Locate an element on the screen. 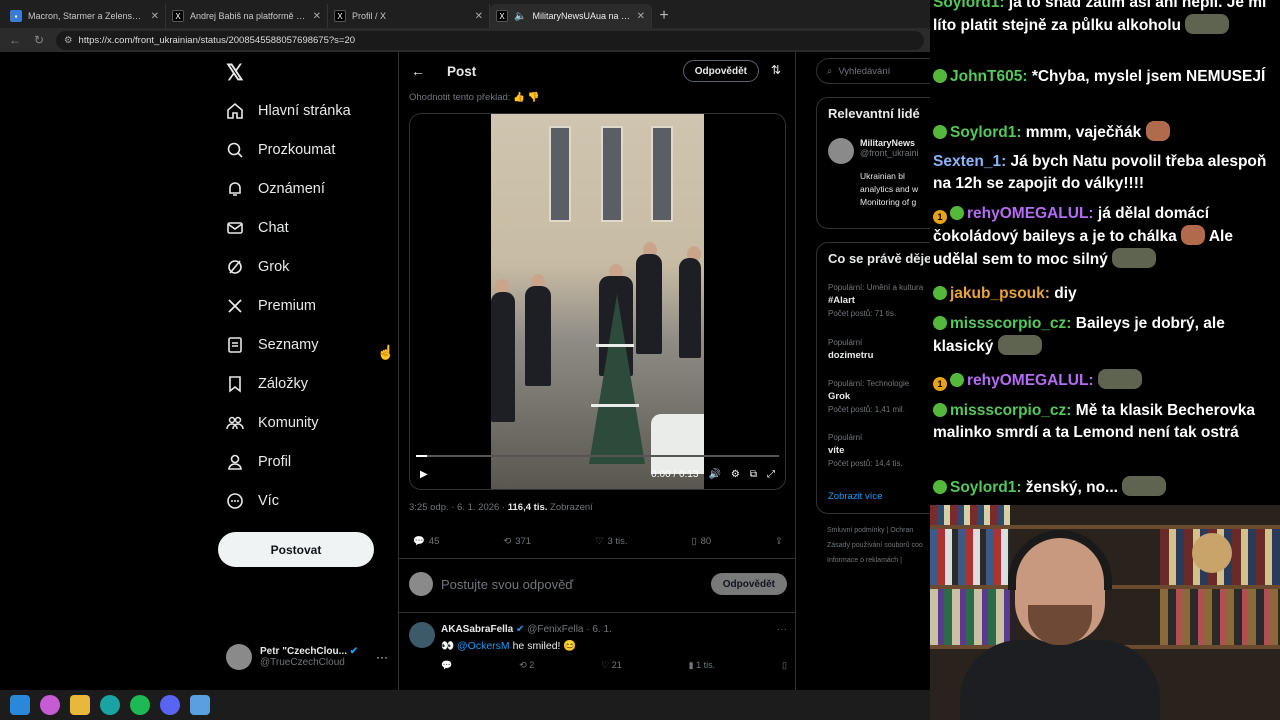  nav-label: Seznamy is located at coordinates (288, 345).